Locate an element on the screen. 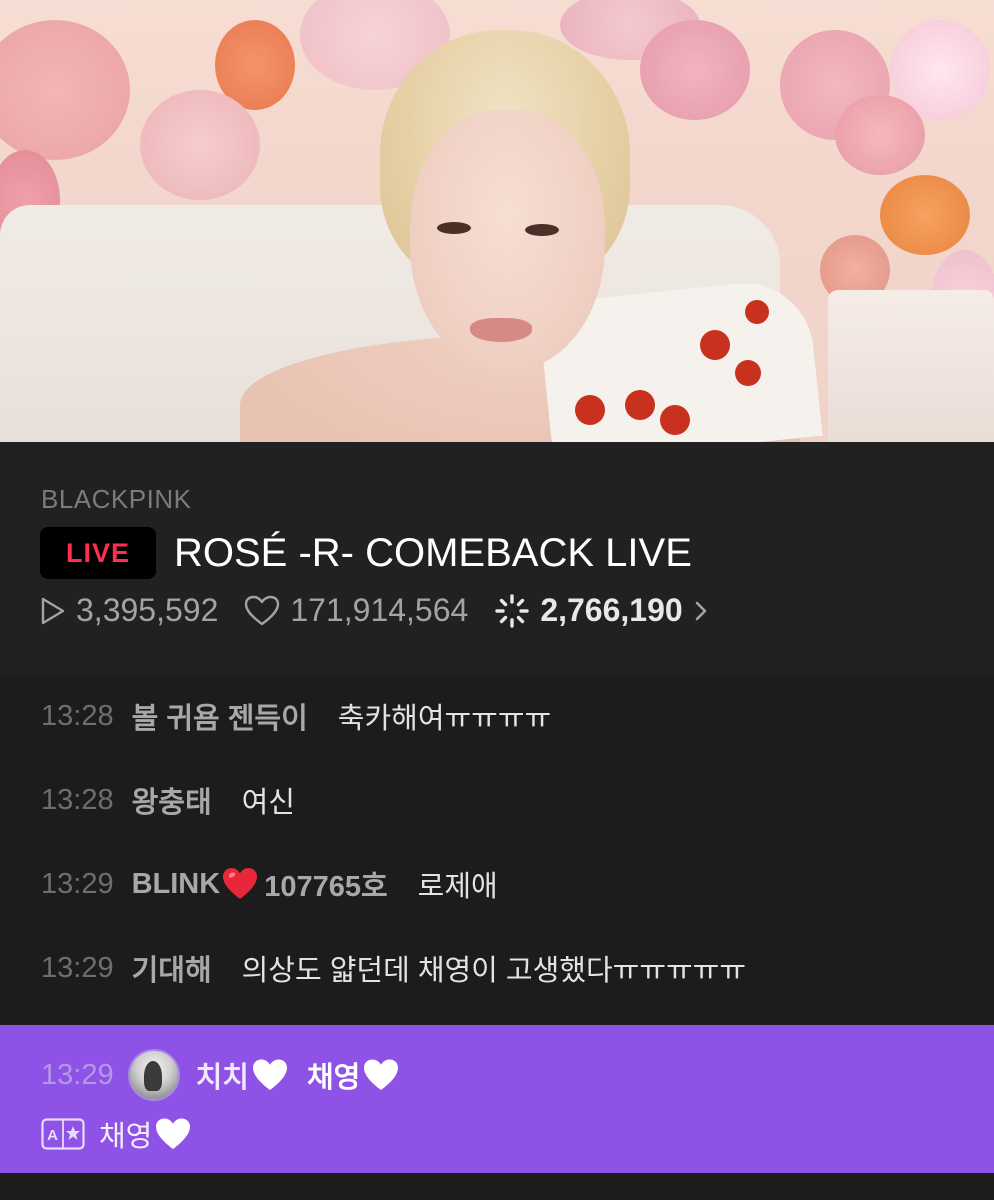  viewers-stat: 2,766,190 is located at coordinates (606, 610).